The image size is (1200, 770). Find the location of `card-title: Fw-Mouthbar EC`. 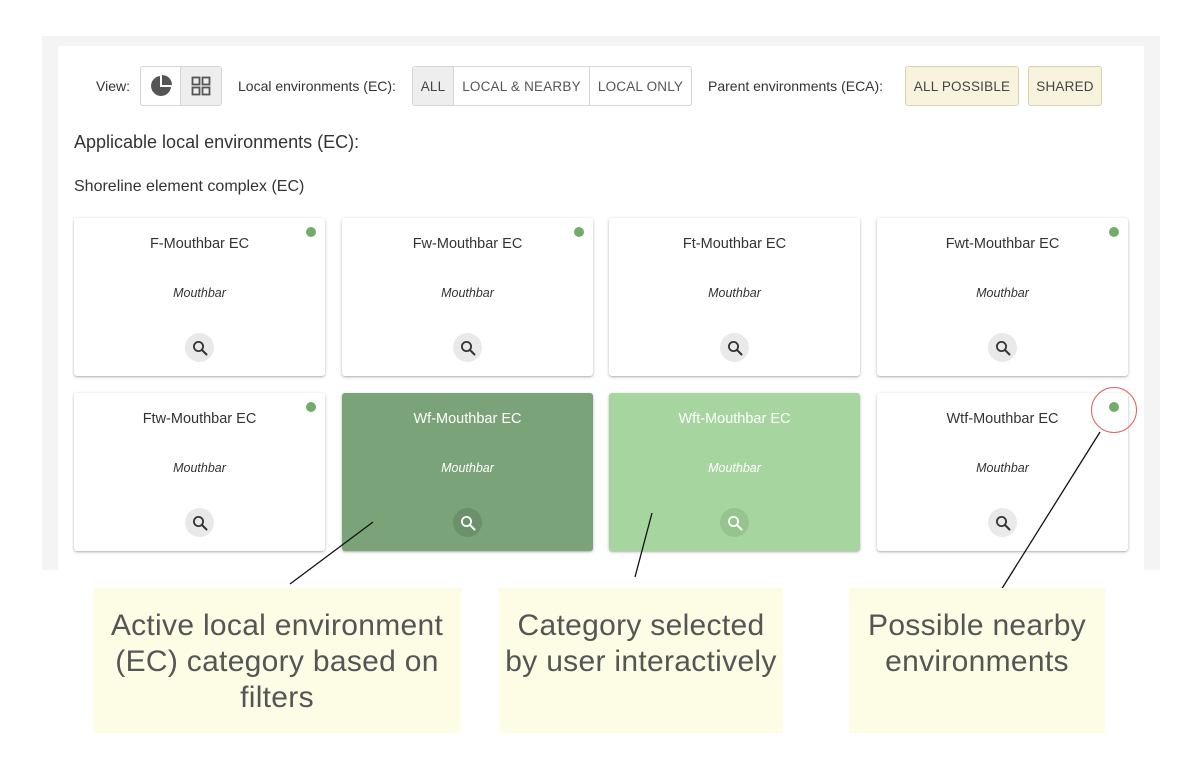

card-title: Fw-Mouthbar EC is located at coordinates (467, 244).